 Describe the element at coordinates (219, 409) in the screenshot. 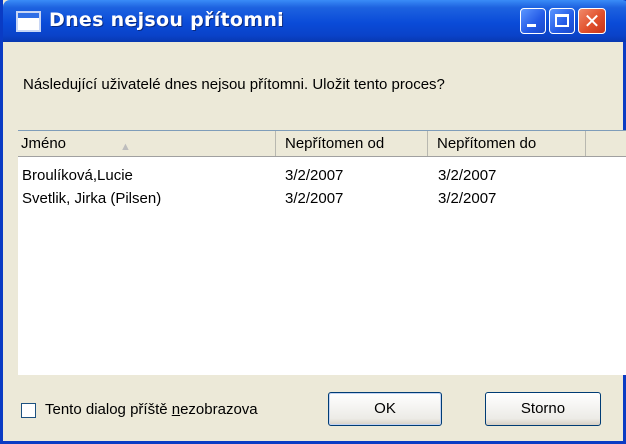

I see `checkbox-label-suffix: ezobrazova` at that location.